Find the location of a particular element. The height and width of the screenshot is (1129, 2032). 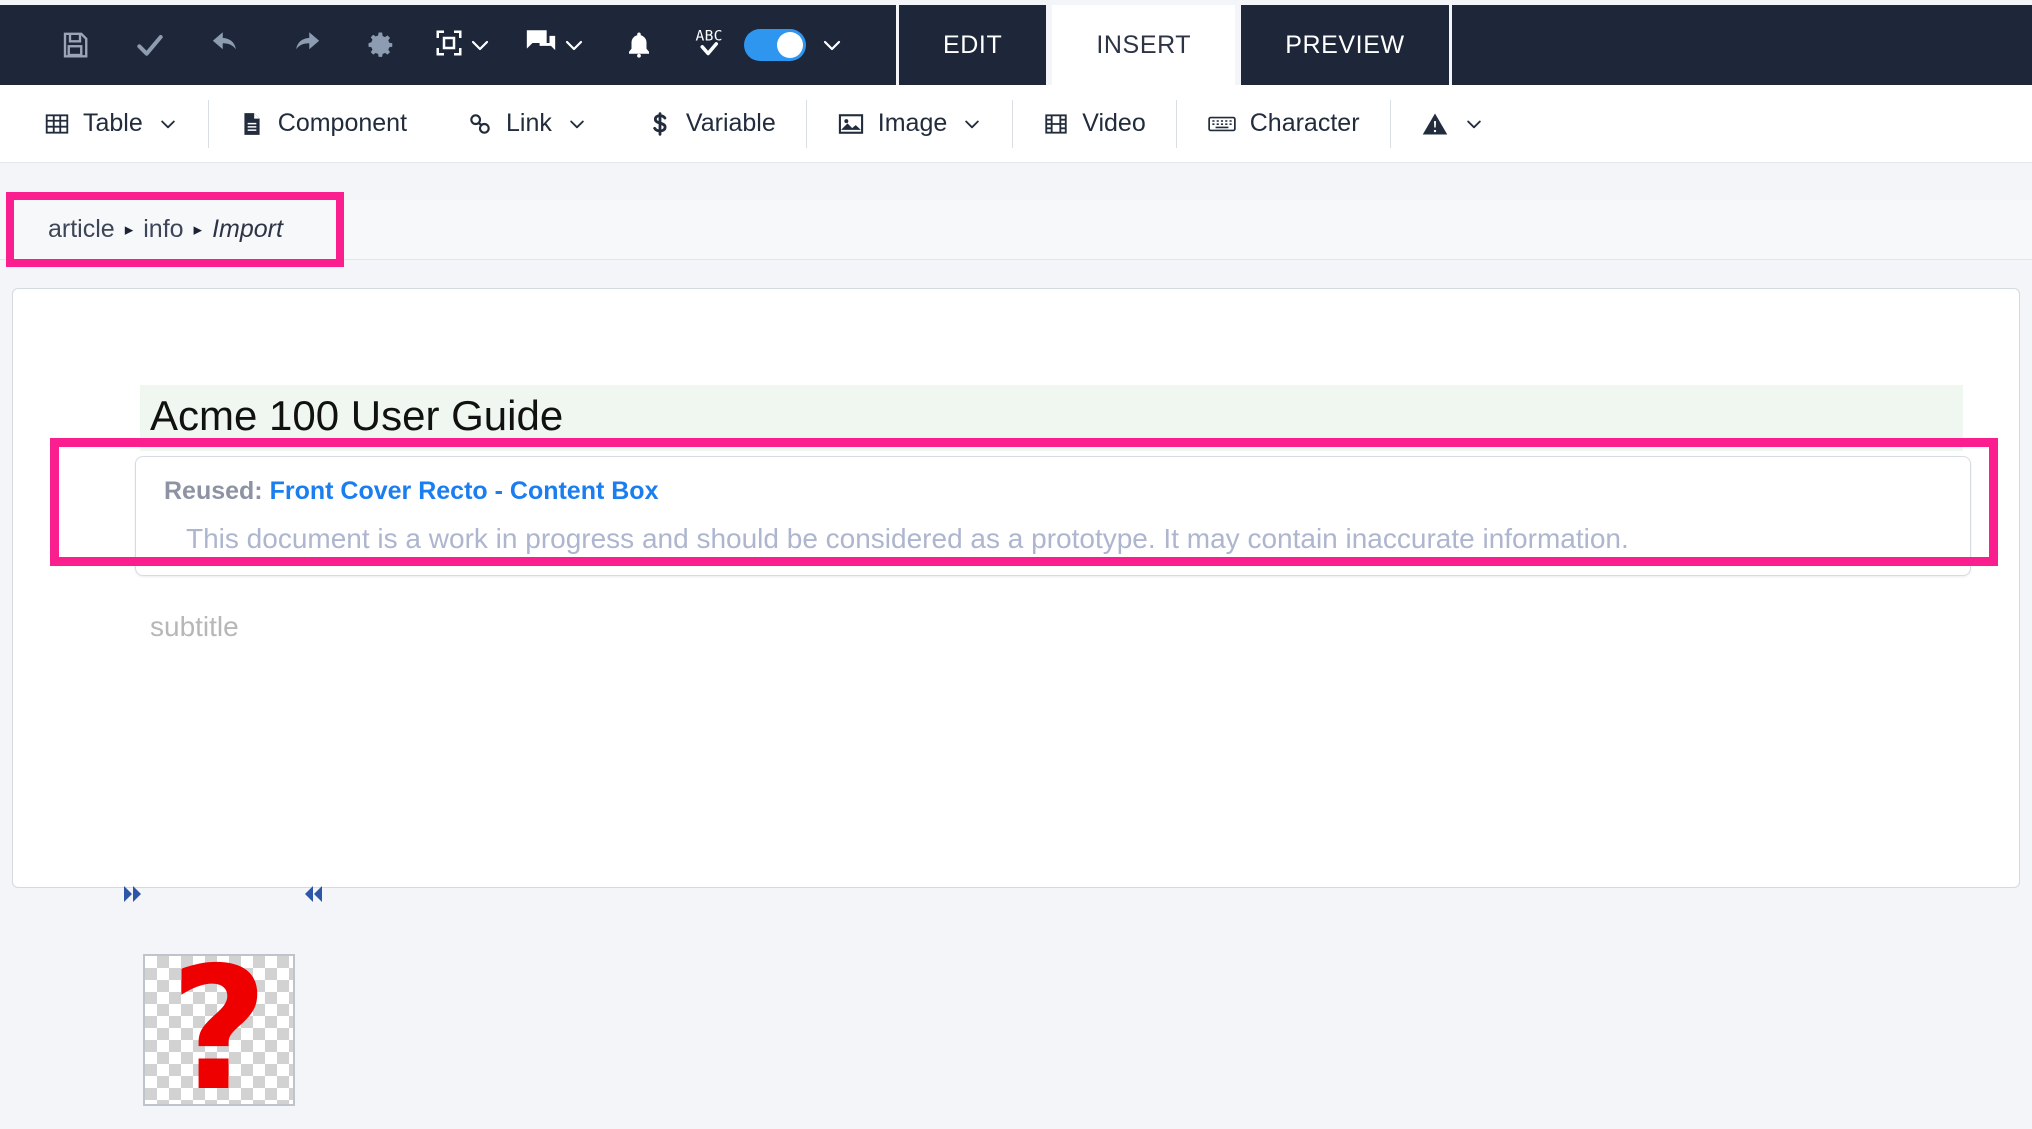

insert-warning-menu is located at coordinates (1452, 124).